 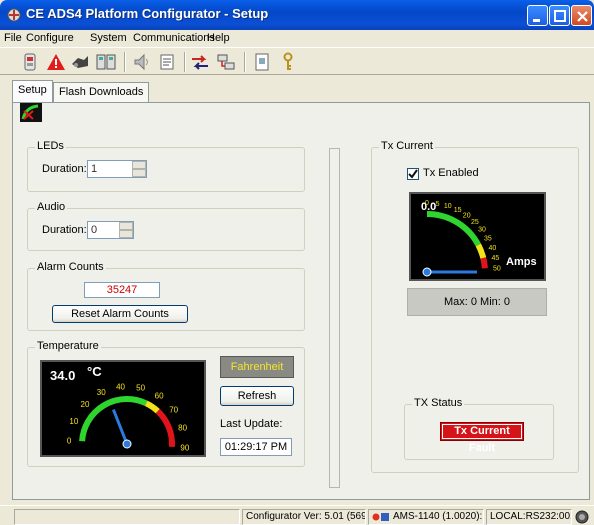 What do you see at coordinates (147, 13) in the screenshot?
I see `window-title: CE ADS4 Platform Configurator - Setup` at bounding box center [147, 13].